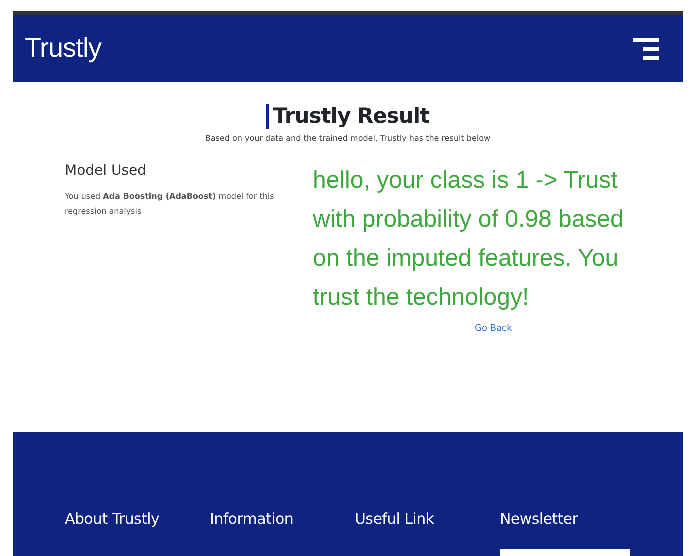 Image resolution: width=697 pixels, height=556 pixels. Describe the element at coordinates (113, 519) in the screenshot. I see `footer-heading: About Trustly` at that location.